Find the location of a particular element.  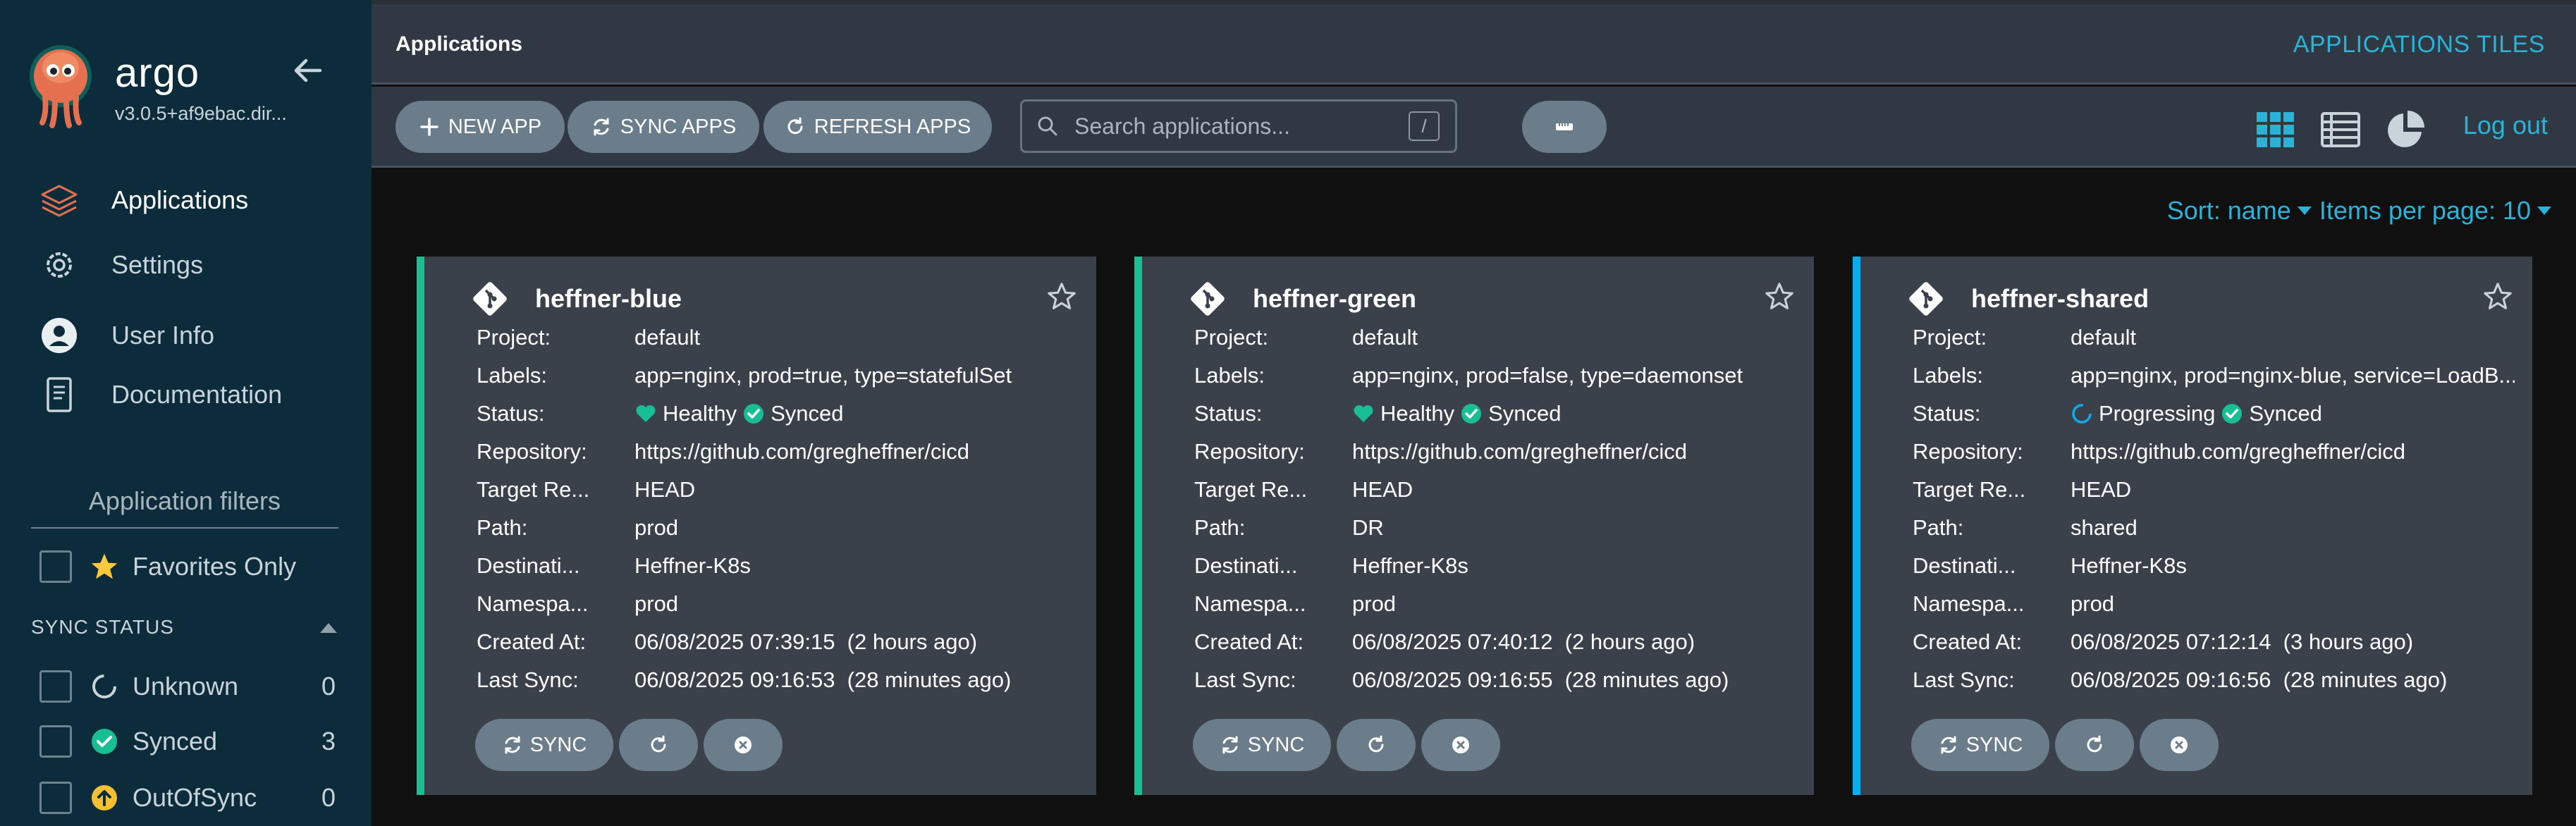

sort-dropdown: Sort: name is located at coordinates (2239, 211).